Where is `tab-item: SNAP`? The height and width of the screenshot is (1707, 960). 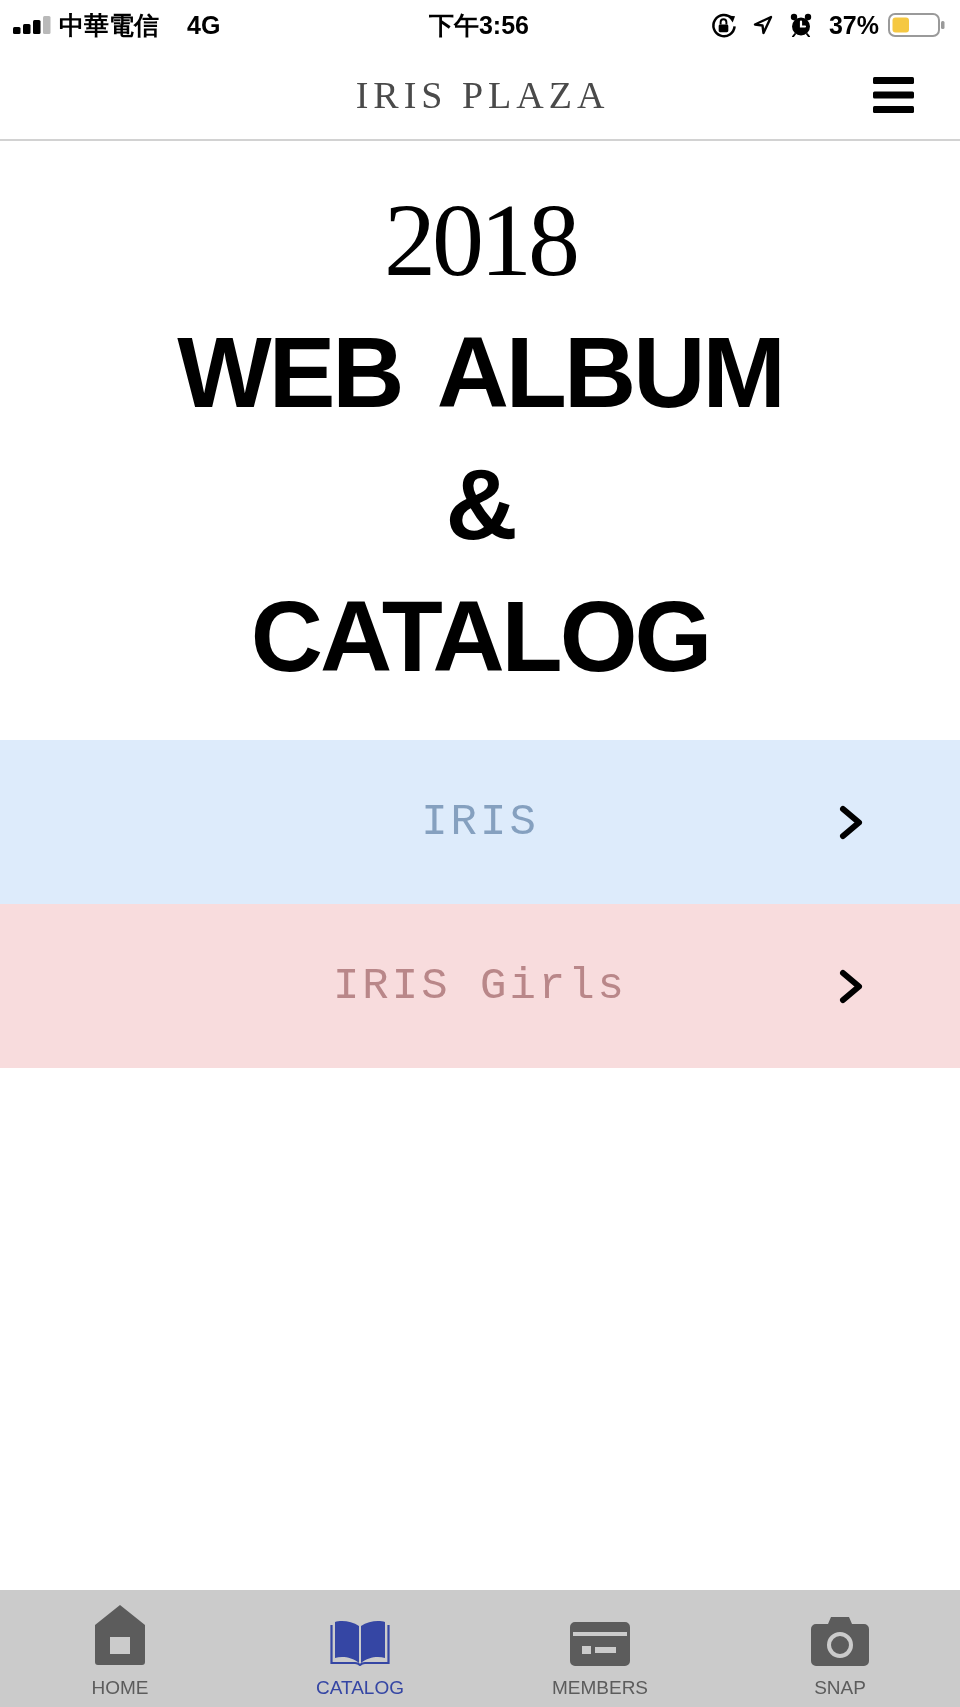 tab-item: SNAP is located at coordinates (840, 1648).